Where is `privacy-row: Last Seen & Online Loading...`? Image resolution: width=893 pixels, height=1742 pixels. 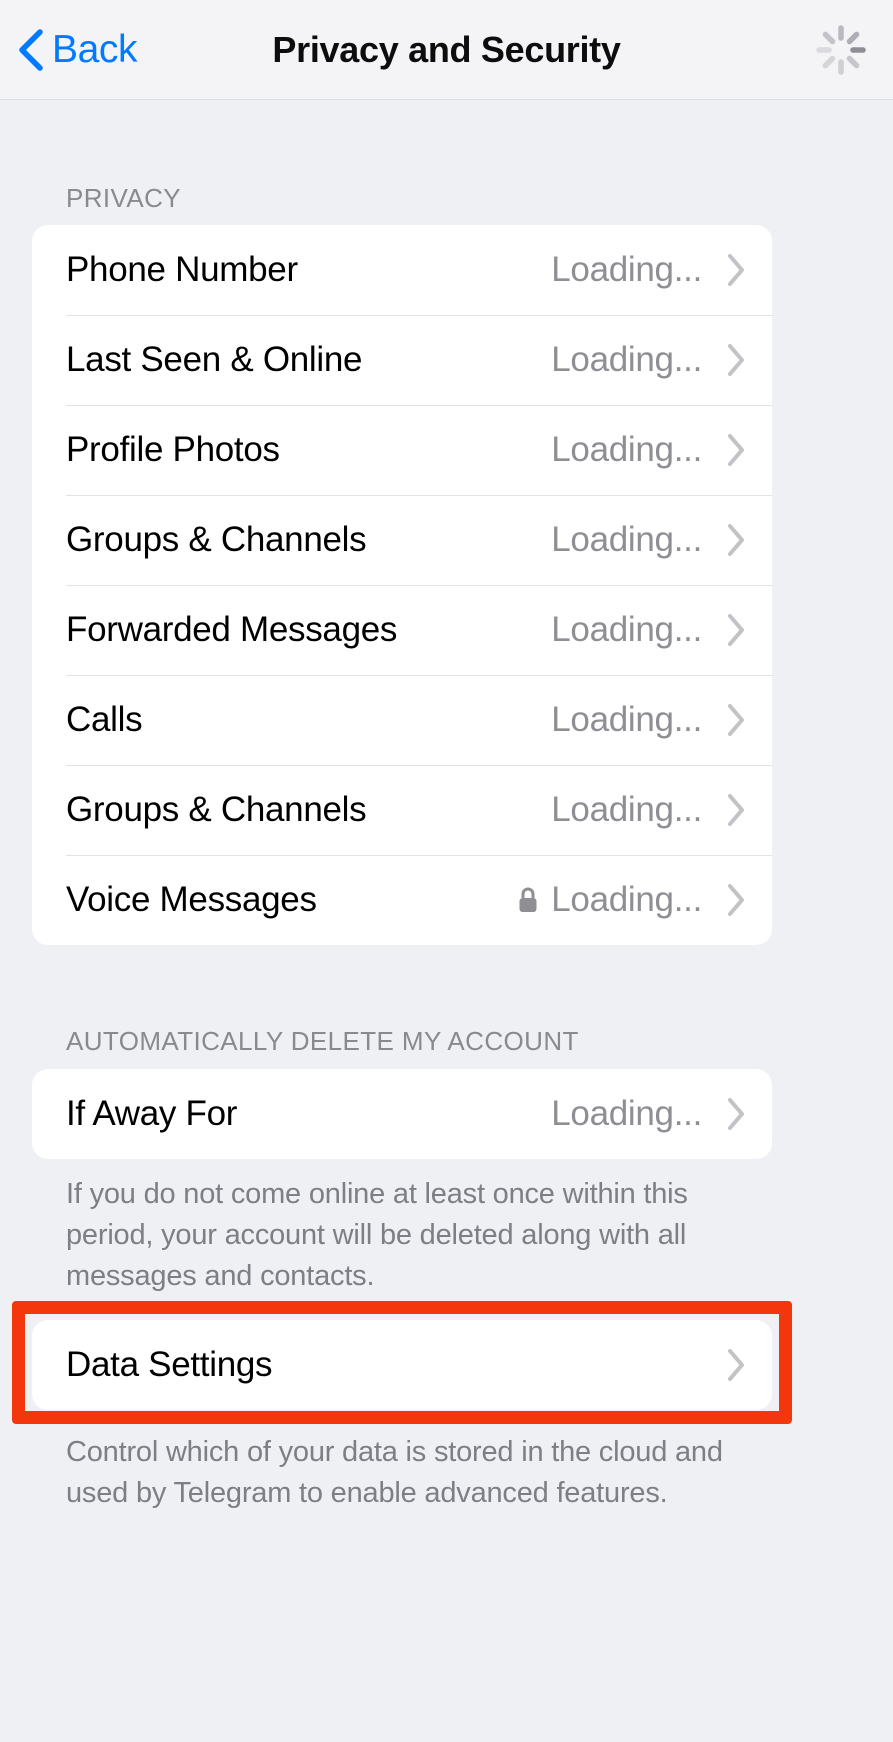 privacy-row: Last Seen & Online Loading... is located at coordinates (402, 360).